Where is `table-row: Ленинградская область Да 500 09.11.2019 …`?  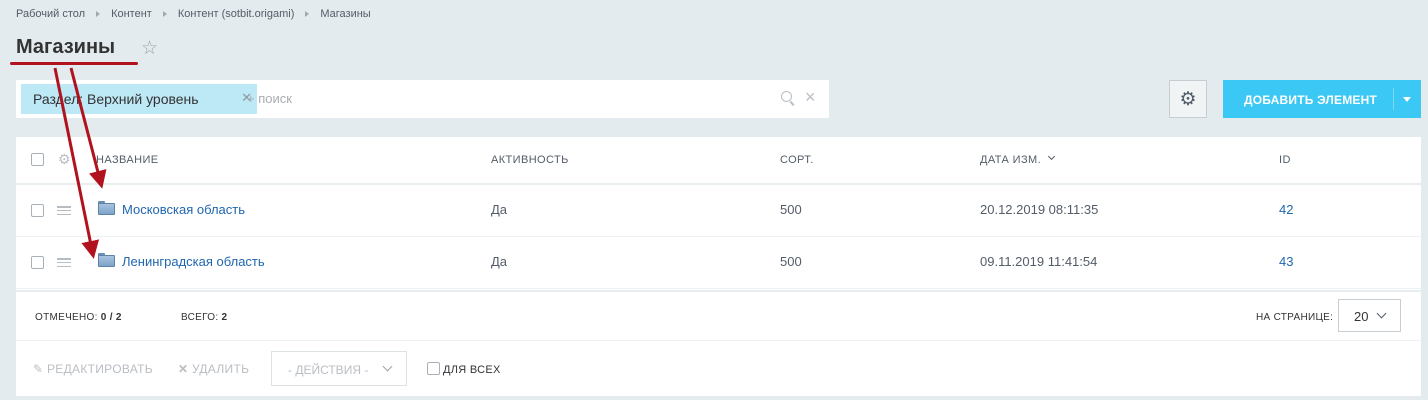 table-row: Ленинградская область Да 500 09.11.2019 … is located at coordinates (718, 263).